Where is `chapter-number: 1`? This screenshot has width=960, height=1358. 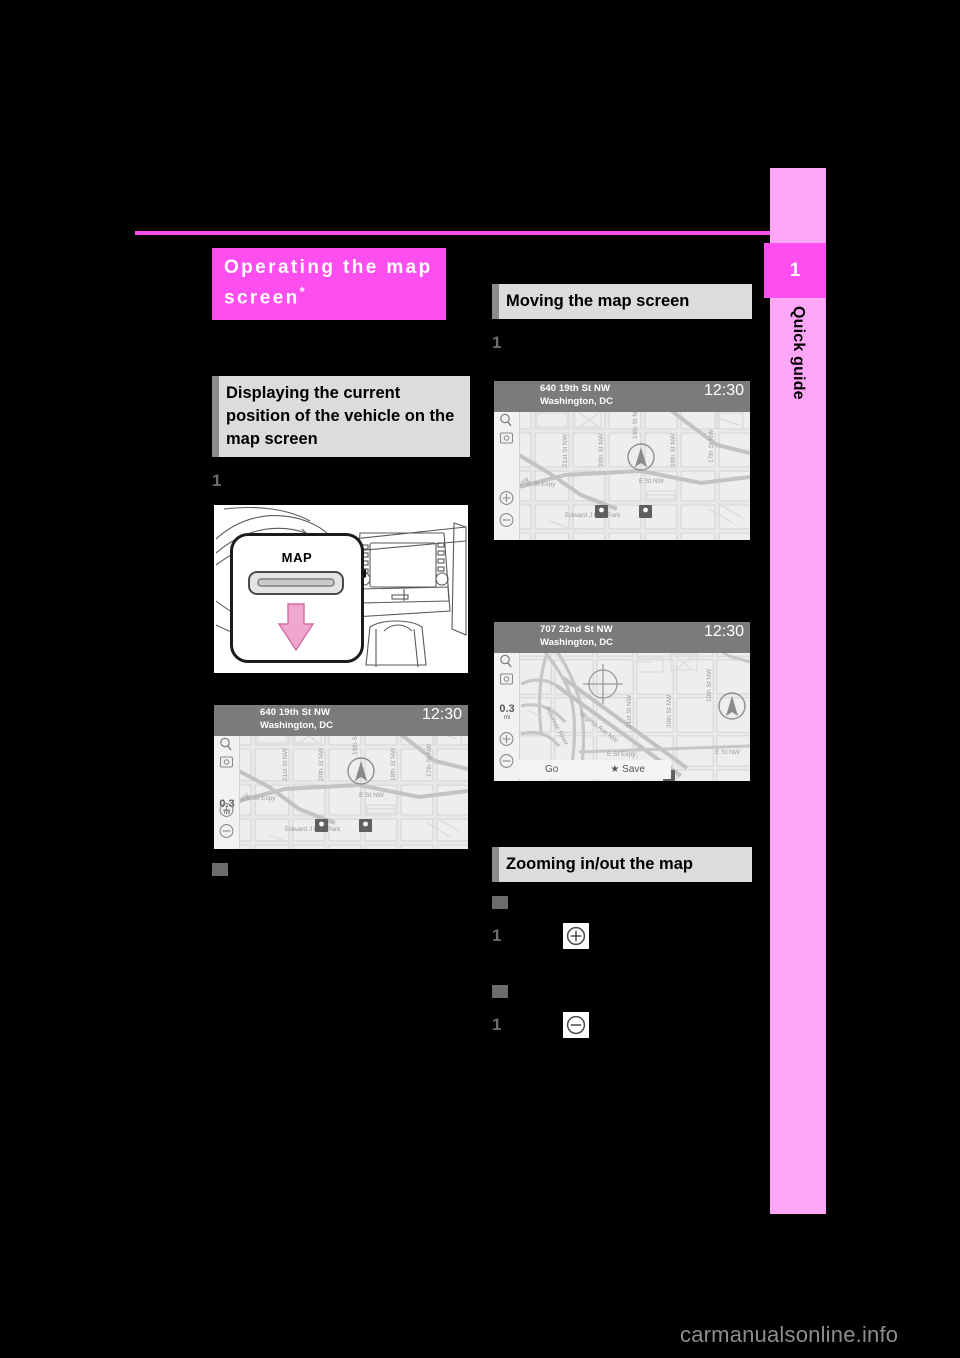 chapter-number: 1 is located at coordinates (795, 270).